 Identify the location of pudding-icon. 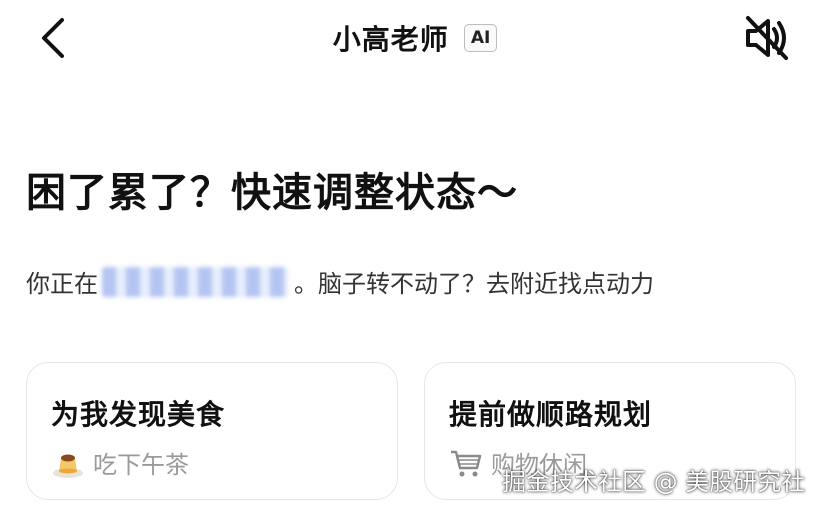
(68, 466).